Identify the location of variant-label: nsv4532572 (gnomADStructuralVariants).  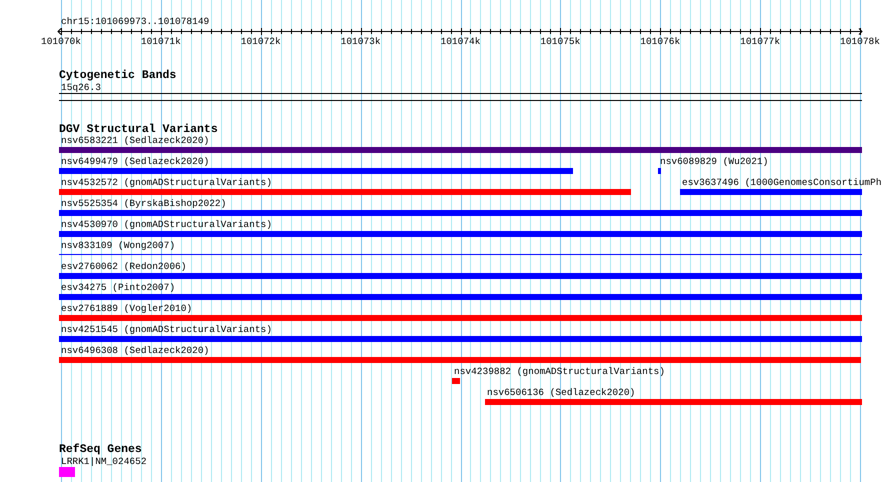
(166, 182).